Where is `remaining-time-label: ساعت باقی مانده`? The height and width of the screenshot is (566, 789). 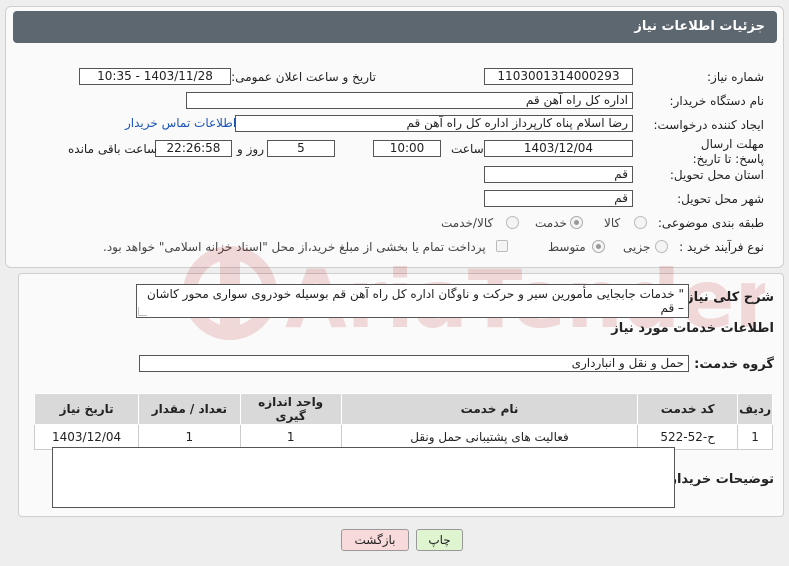
remaining-time-label: ساعت باقی مانده is located at coordinates (113, 149).